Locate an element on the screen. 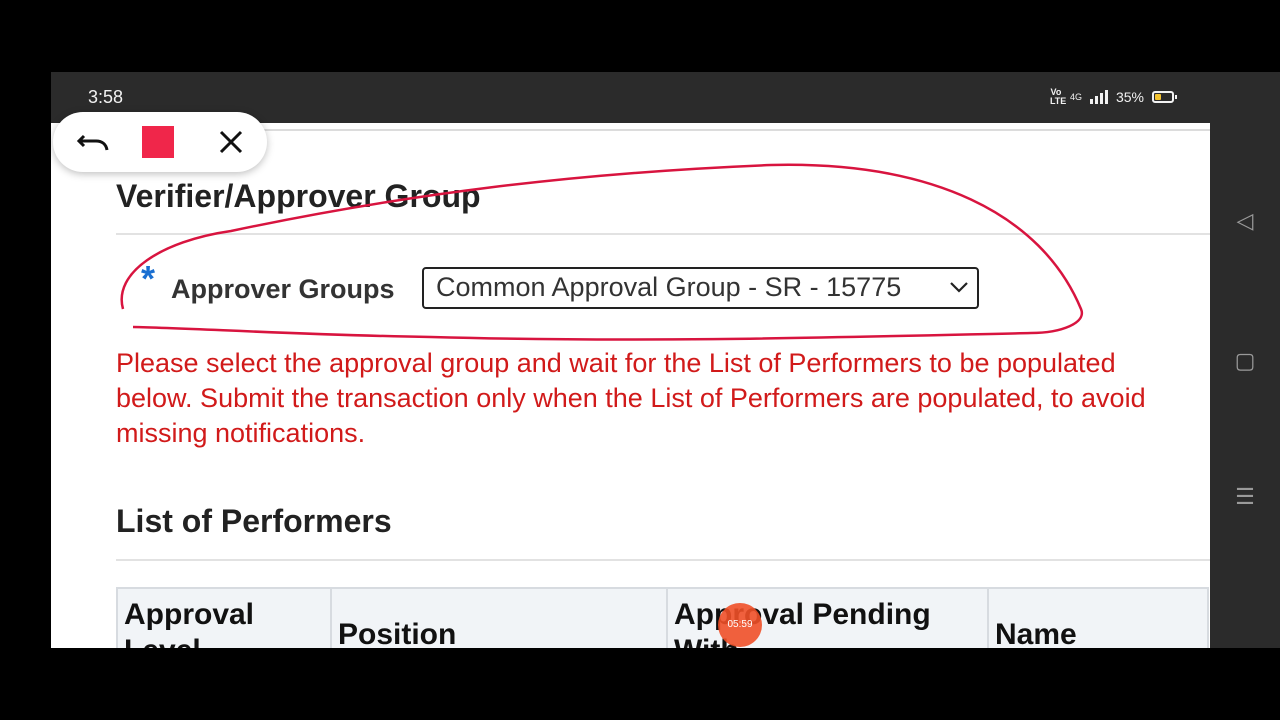  undo-icon is located at coordinates (92, 142).